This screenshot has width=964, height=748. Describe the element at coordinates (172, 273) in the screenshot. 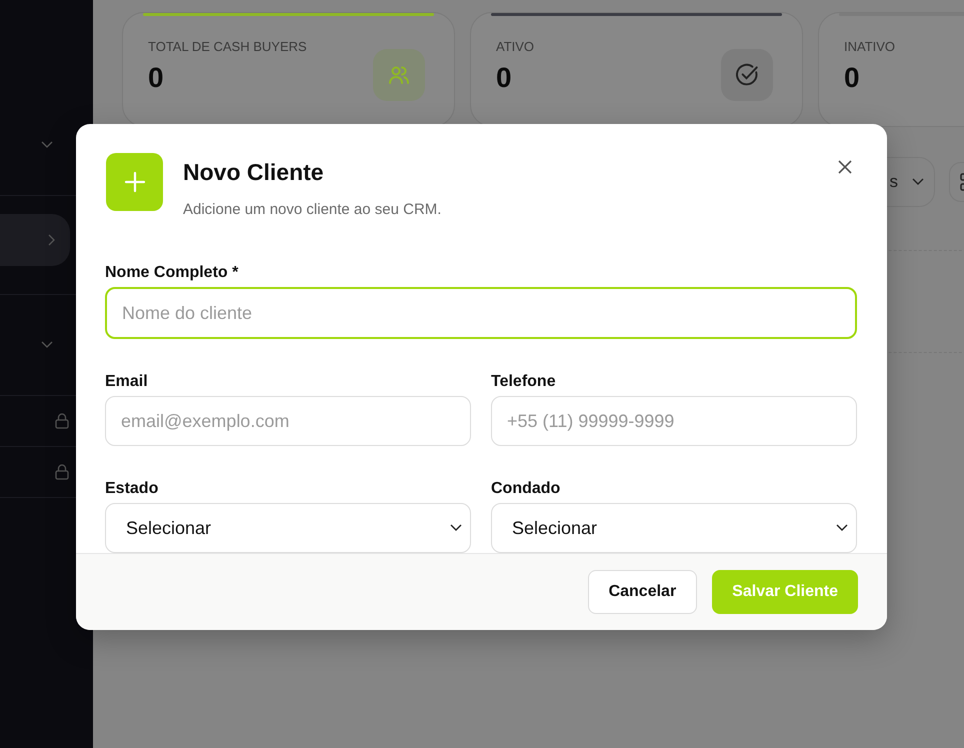

I see `field-label: Nome Completo *` at that location.